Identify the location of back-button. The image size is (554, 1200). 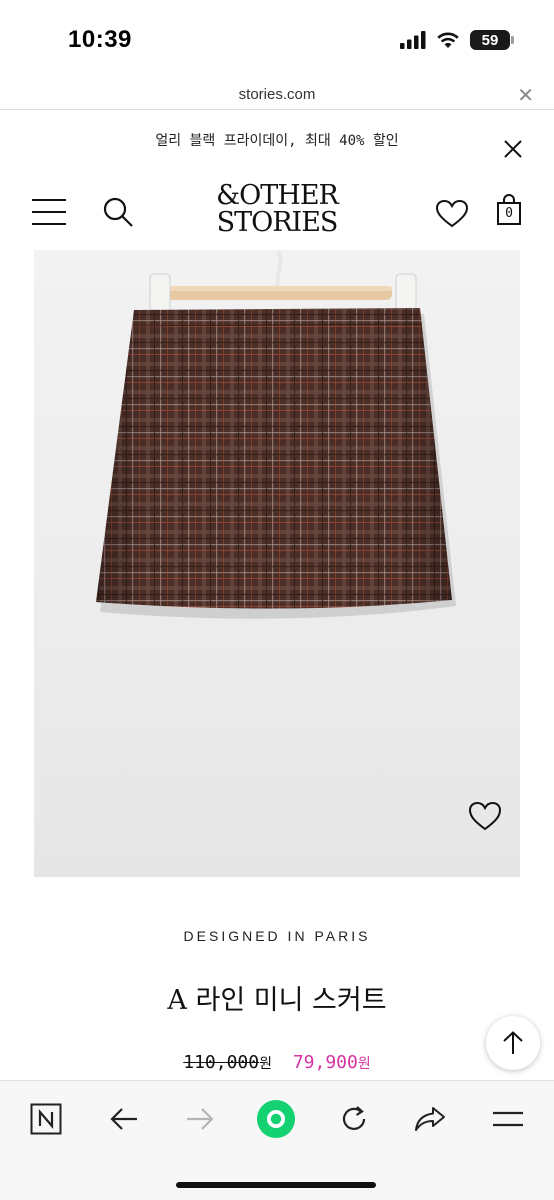
(124, 1119).